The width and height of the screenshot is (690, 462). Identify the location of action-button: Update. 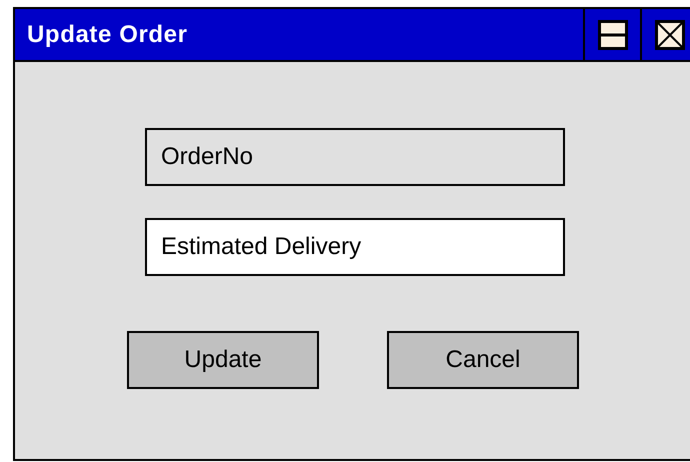
(223, 360).